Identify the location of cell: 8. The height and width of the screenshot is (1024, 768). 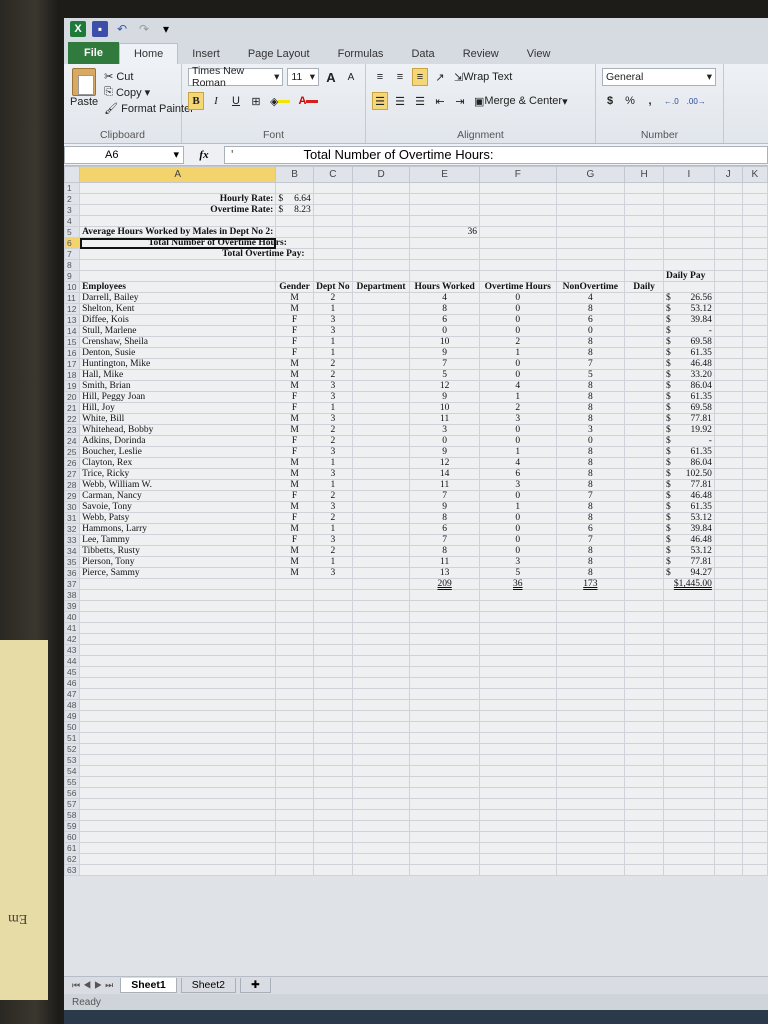
(590, 452).